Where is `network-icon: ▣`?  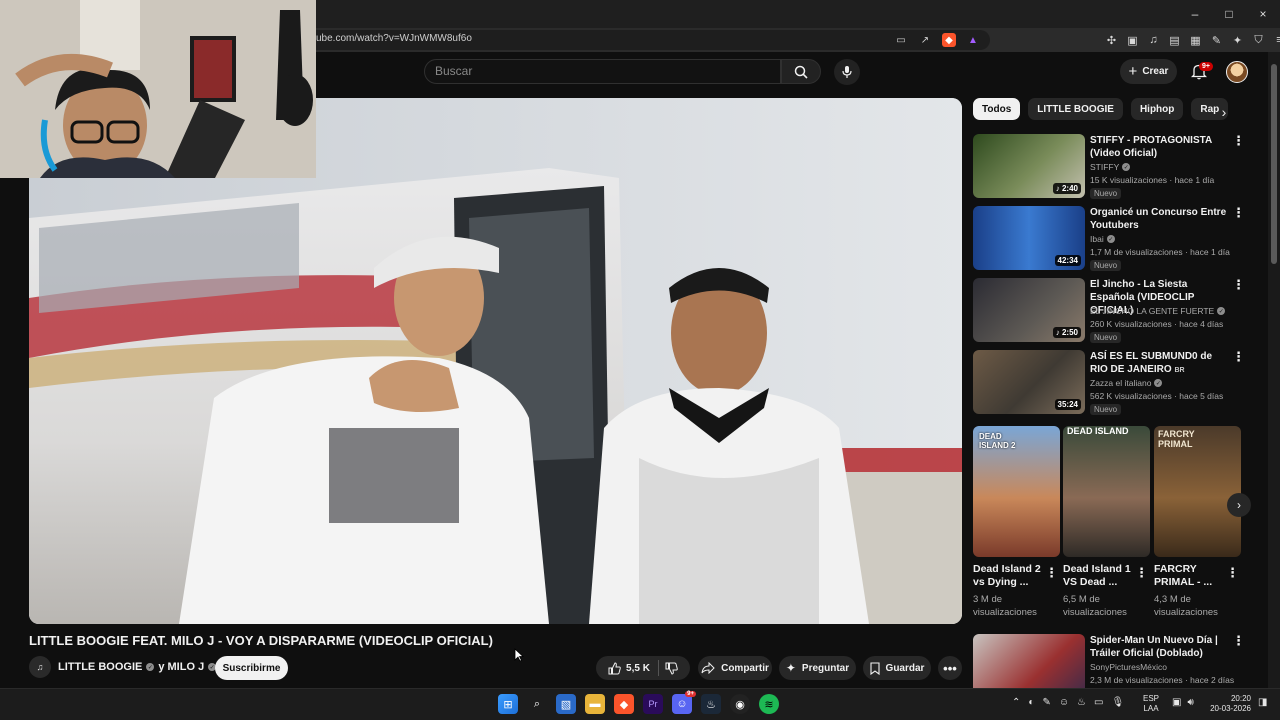
network-icon: ▣ is located at coordinates (1176, 702).